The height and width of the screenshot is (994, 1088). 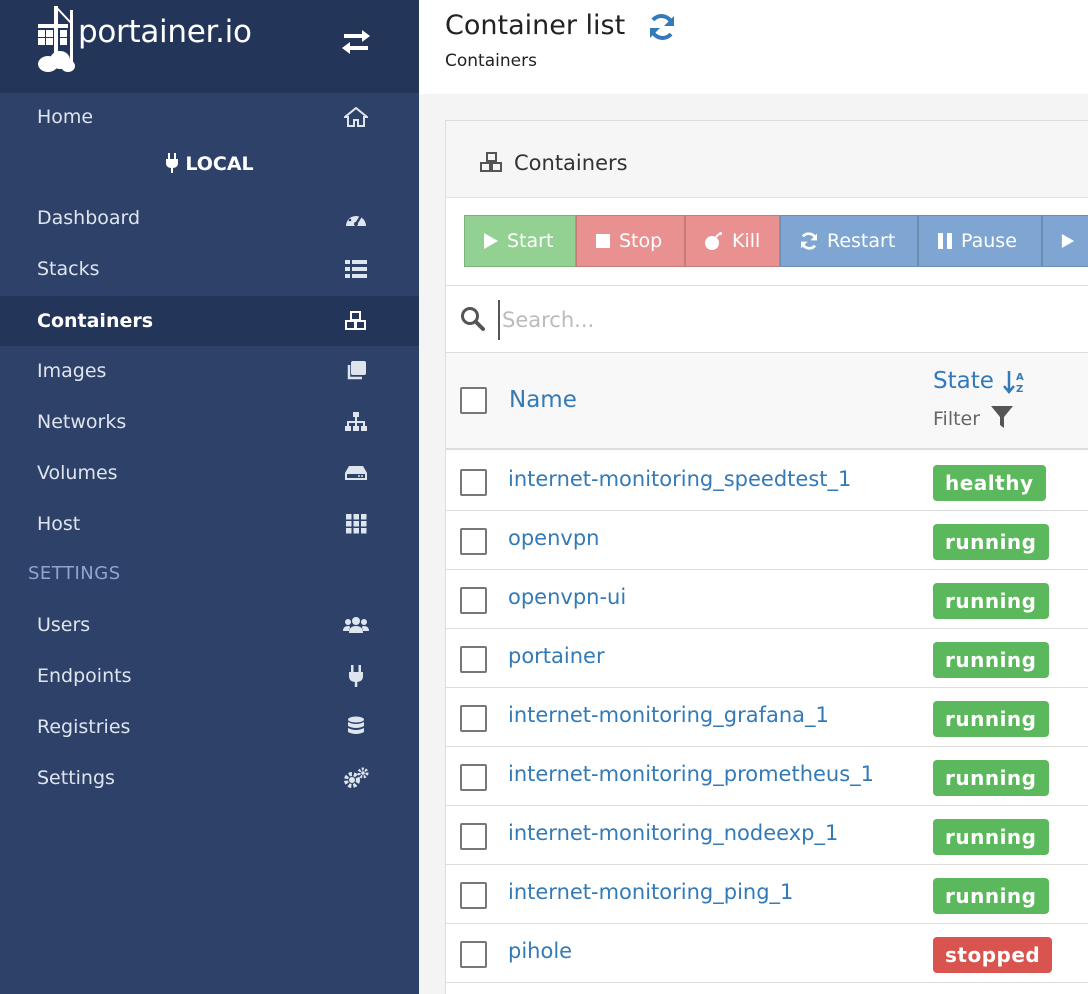 I want to click on start-button: Start, so click(x=520, y=241).